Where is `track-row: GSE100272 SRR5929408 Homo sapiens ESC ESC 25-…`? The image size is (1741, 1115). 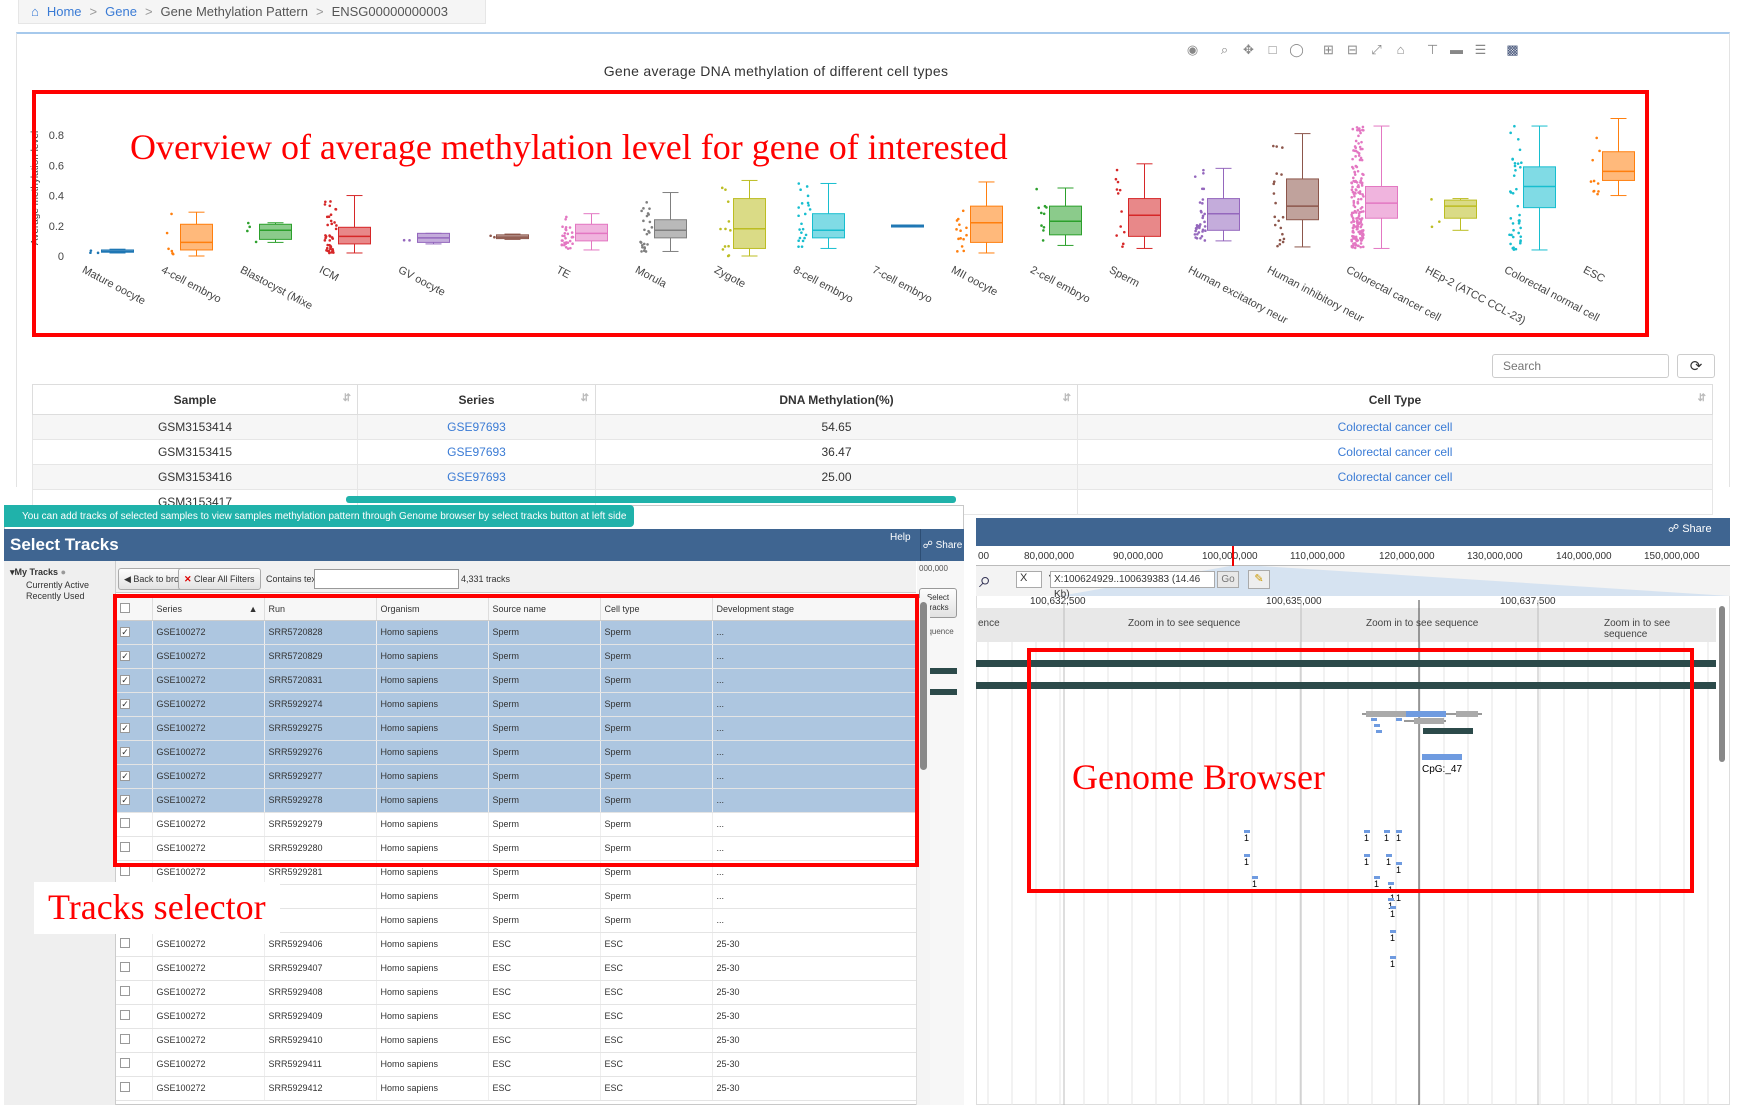
track-row: GSE100272 SRR5929408 Homo sapiens ESC ESC 25-… is located at coordinates (516, 992).